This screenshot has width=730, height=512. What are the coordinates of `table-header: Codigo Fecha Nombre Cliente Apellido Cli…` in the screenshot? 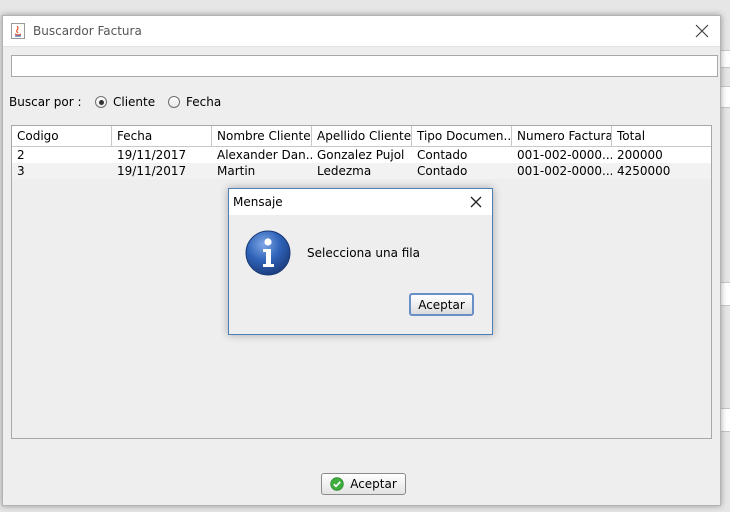 It's located at (361, 136).